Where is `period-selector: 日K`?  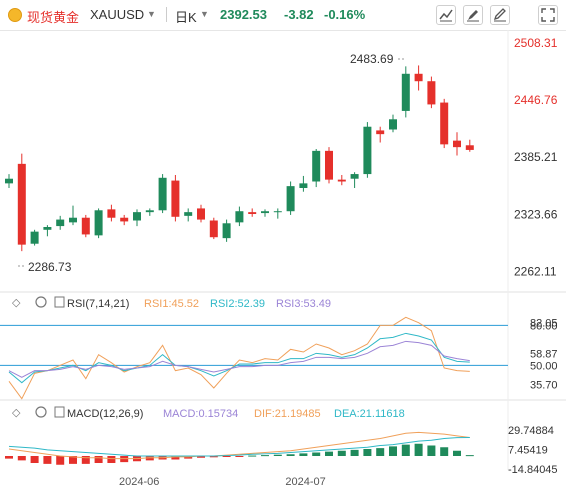 period-selector: 日K is located at coordinates (186, 16).